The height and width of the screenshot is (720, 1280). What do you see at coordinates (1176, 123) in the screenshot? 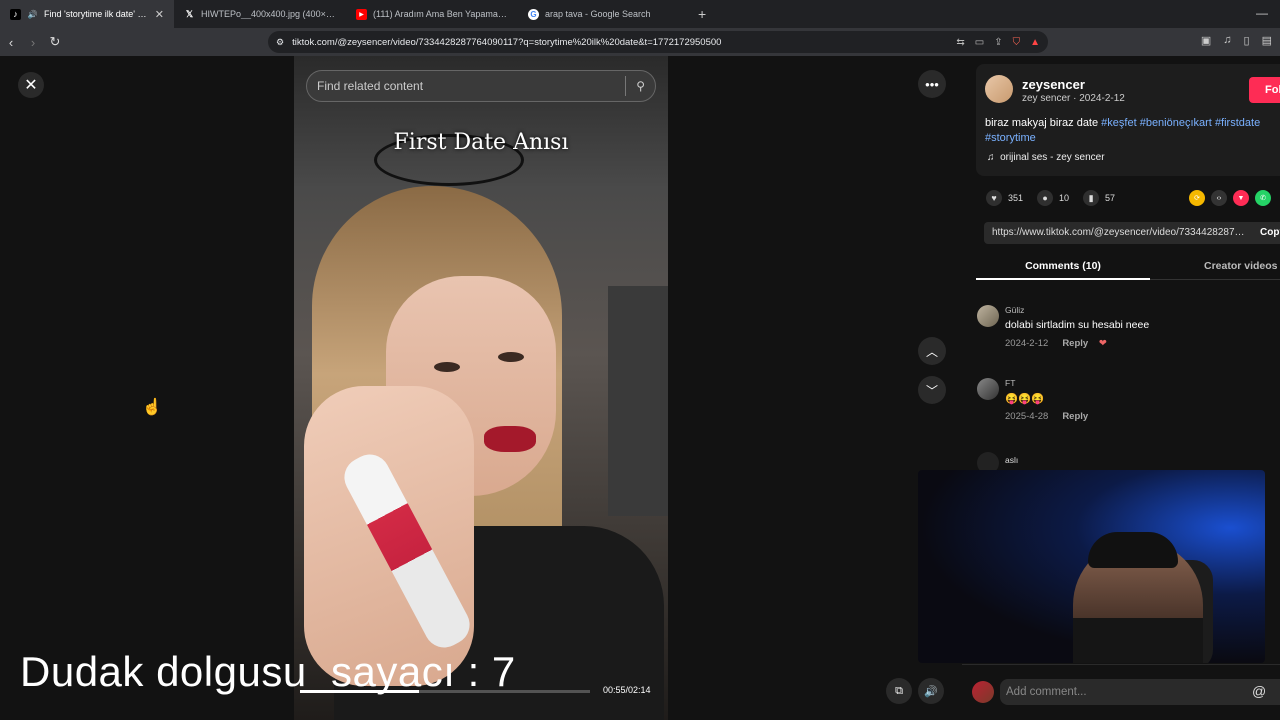
I see `hashtag: #beniöneçıkart` at bounding box center [1176, 123].